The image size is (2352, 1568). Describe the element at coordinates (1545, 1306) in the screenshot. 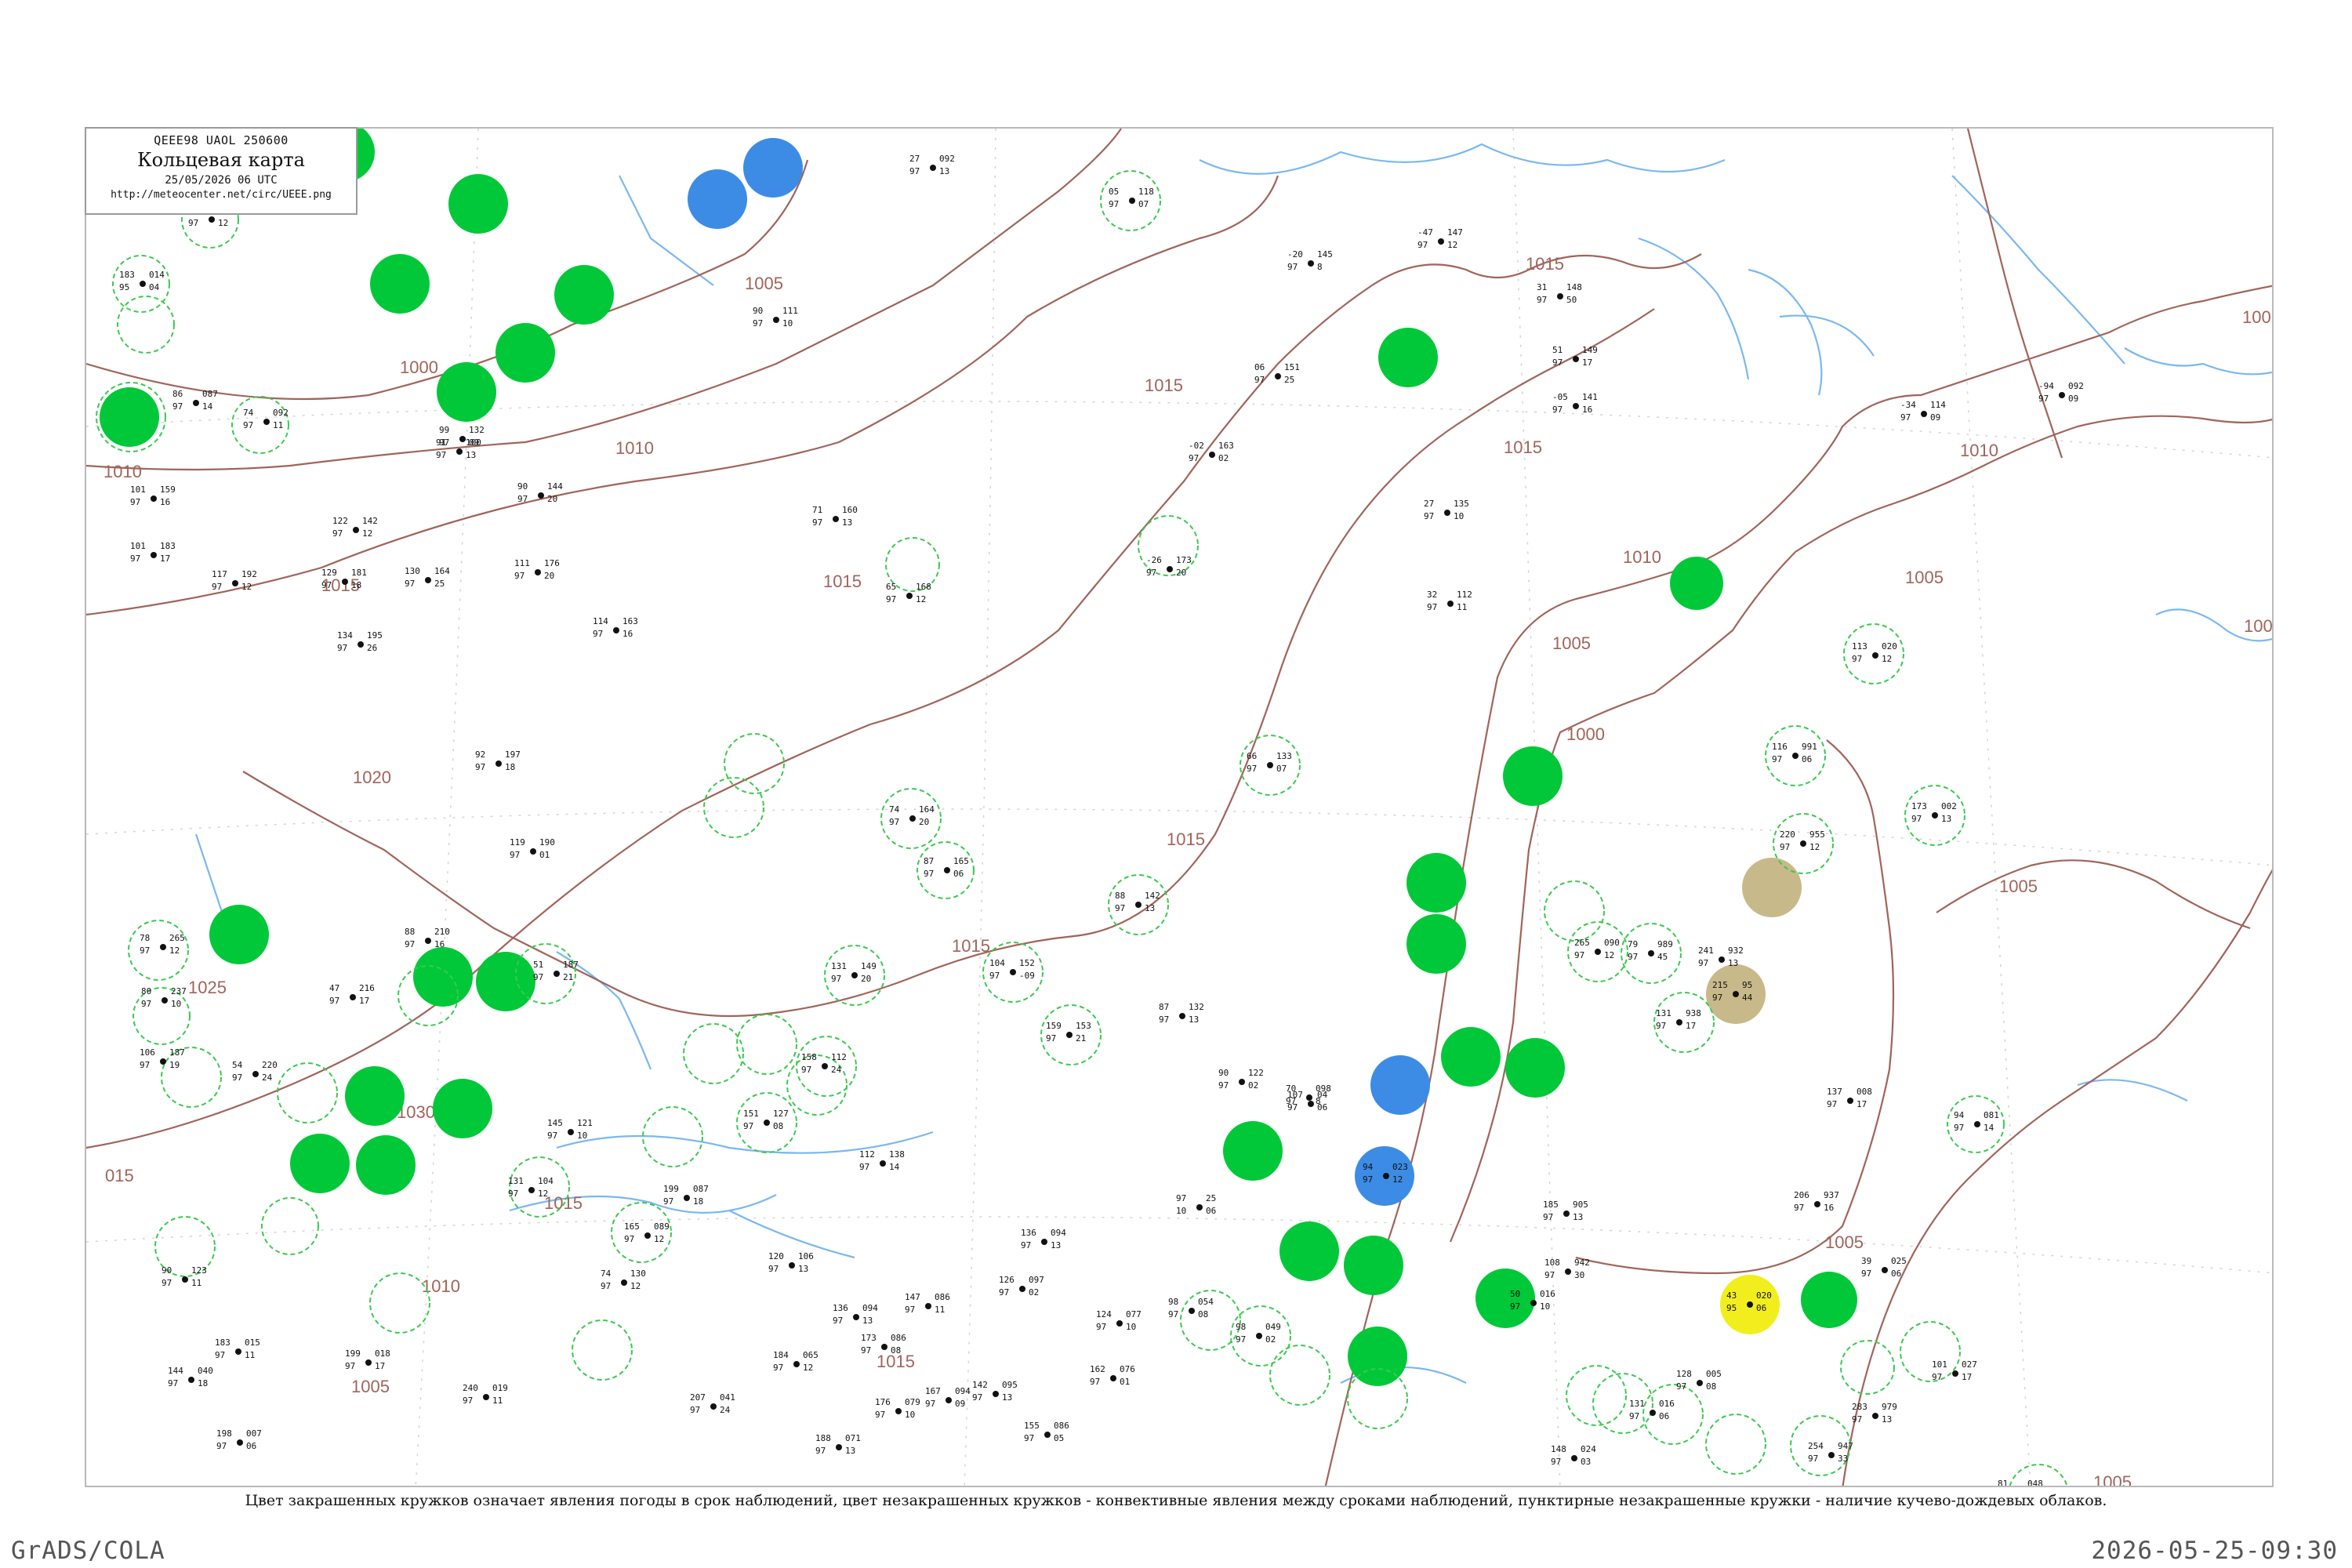

I see `svg-text: 10` at that location.